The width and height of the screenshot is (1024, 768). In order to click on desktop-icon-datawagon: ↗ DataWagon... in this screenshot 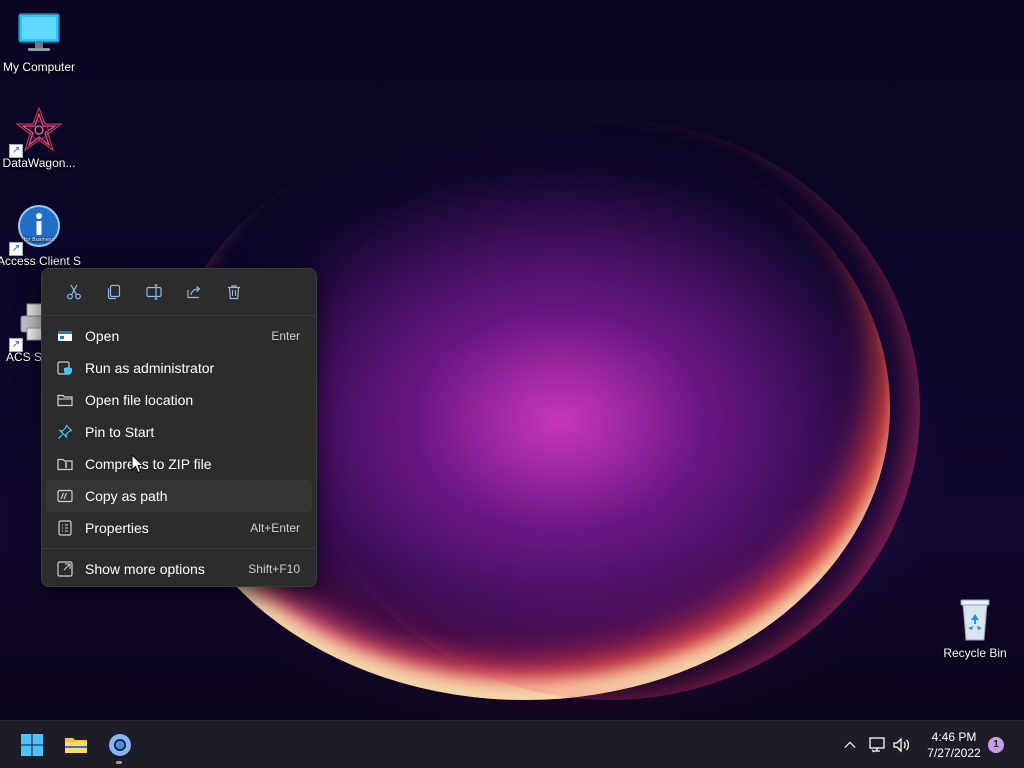, I will do `click(40, 138)`.